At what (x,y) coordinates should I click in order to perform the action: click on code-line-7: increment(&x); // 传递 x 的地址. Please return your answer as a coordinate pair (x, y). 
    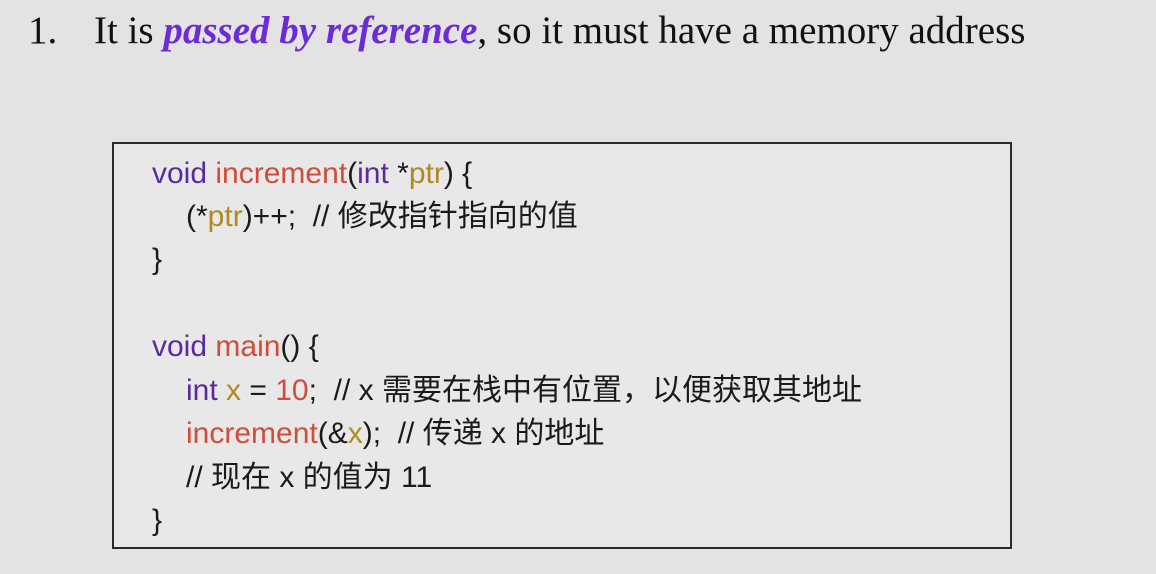
    Looking at the image, I should click on (378, 434).